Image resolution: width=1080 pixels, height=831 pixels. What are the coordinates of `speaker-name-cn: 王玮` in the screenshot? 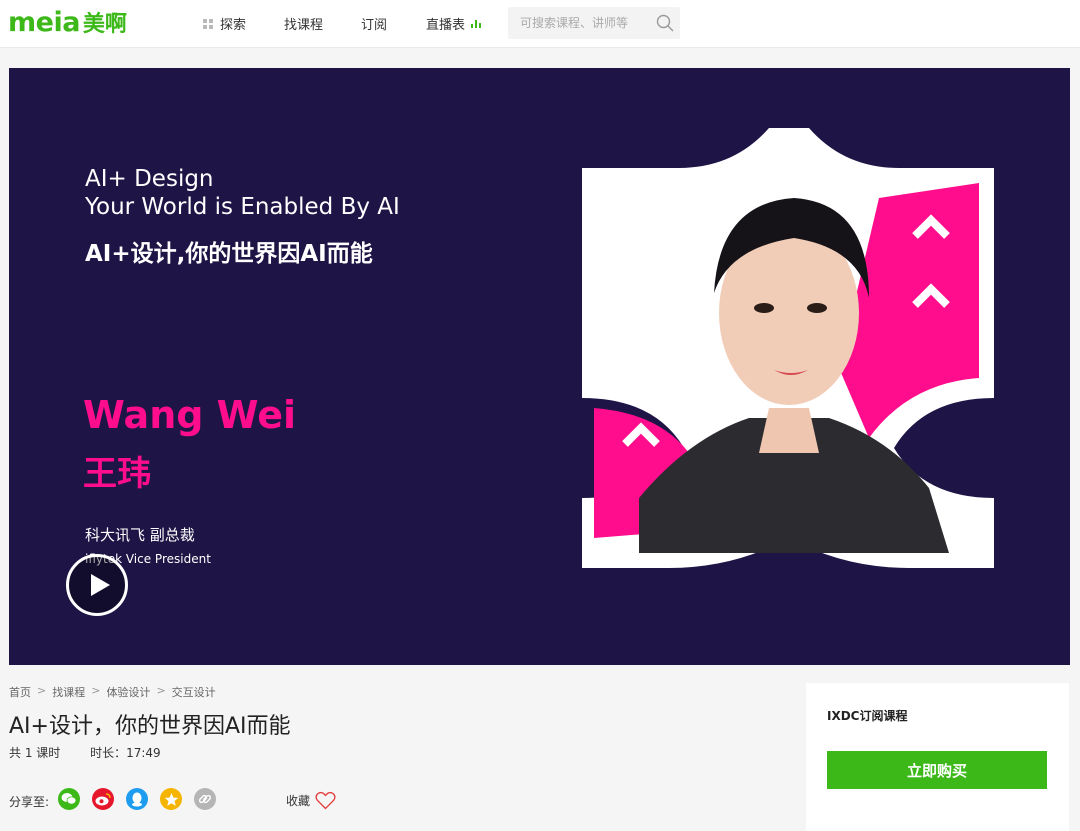 It's located at (117, 474).